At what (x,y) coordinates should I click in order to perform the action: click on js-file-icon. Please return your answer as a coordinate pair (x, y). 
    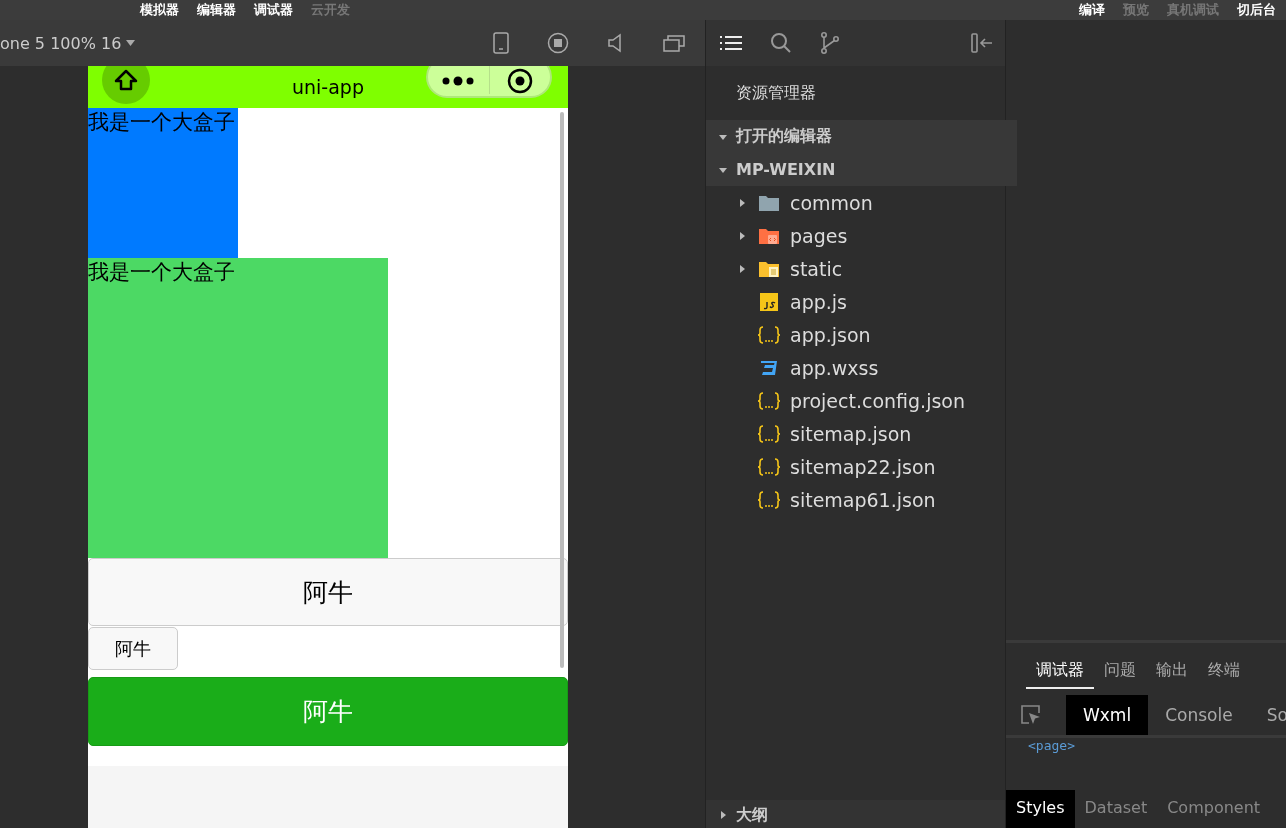
    Looking at the image, I should click on (769, 301).